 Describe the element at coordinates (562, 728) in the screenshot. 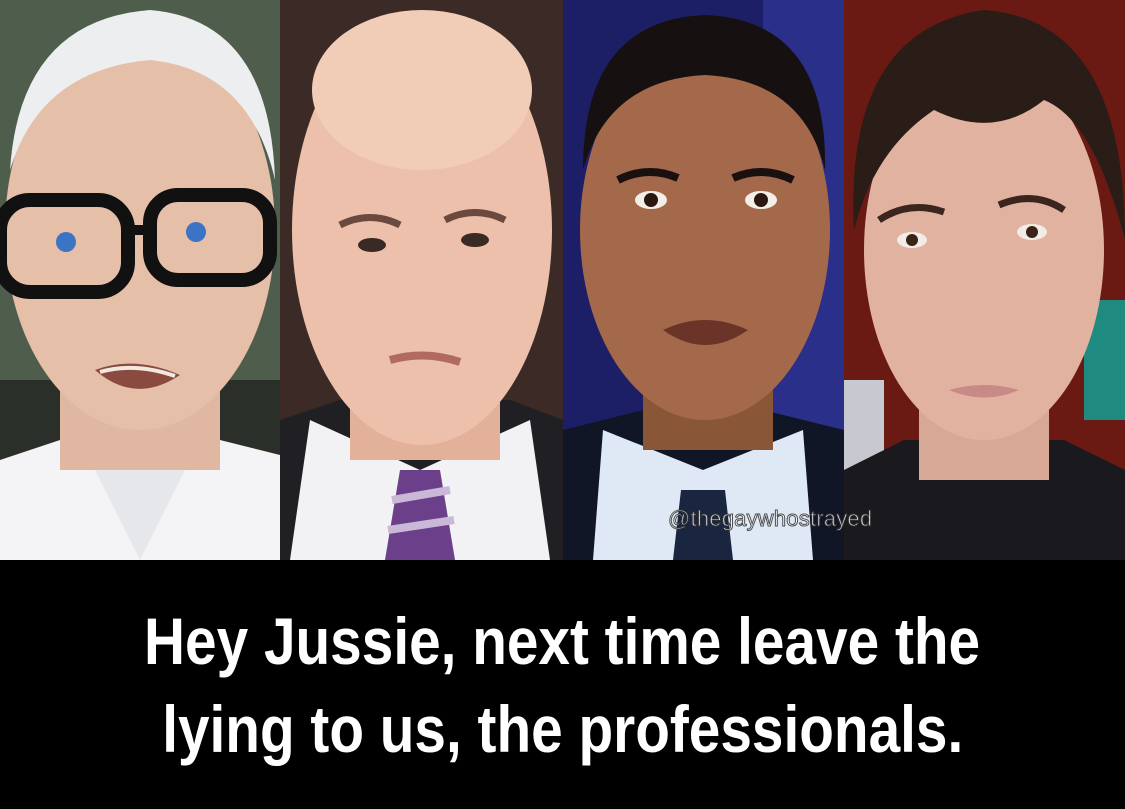

I see `caption-line-2: lying to us, the professionals.` at that location.